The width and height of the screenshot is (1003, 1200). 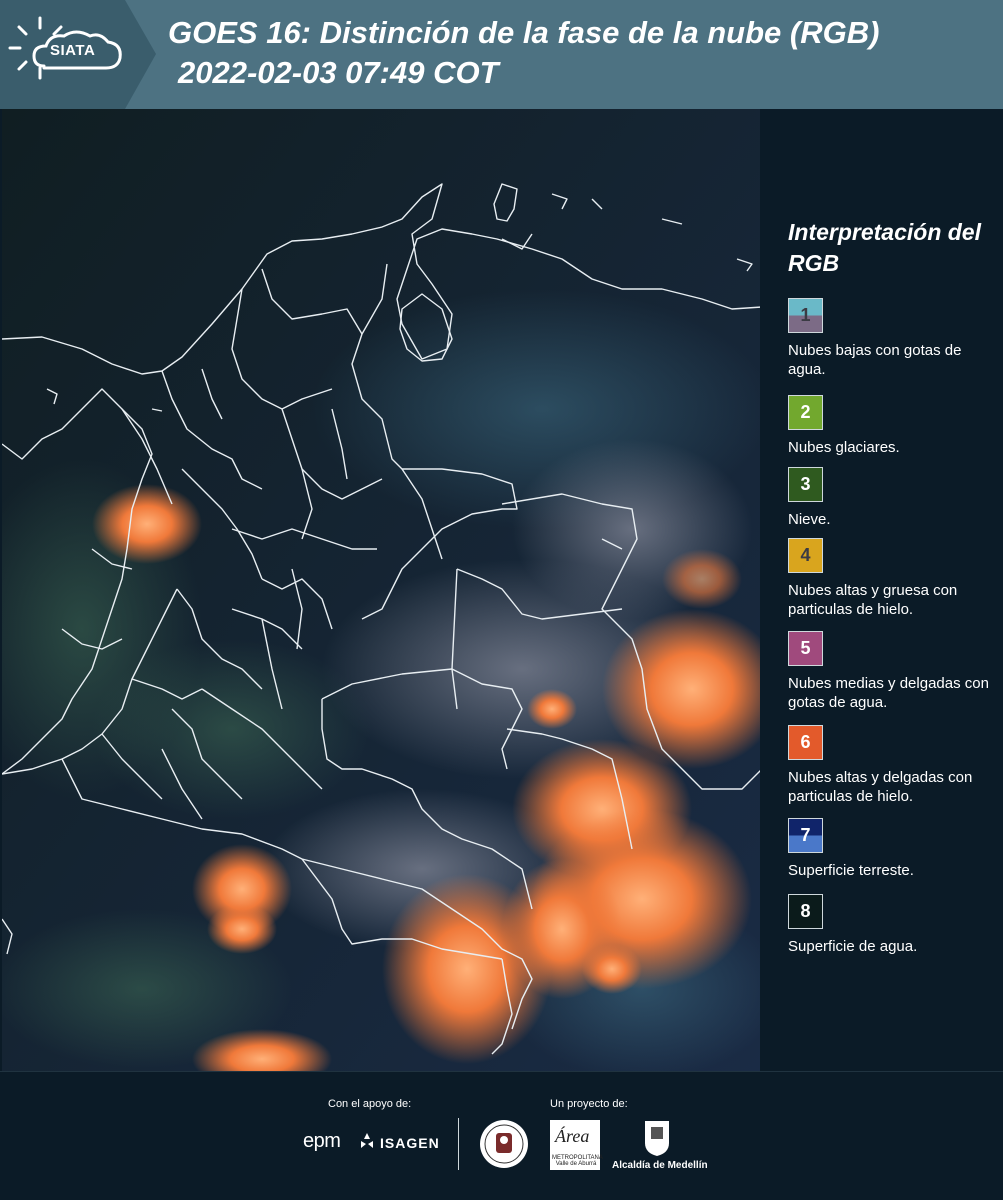 I want to click on legend-swatch-4: 4, so click(x=805, y=555).